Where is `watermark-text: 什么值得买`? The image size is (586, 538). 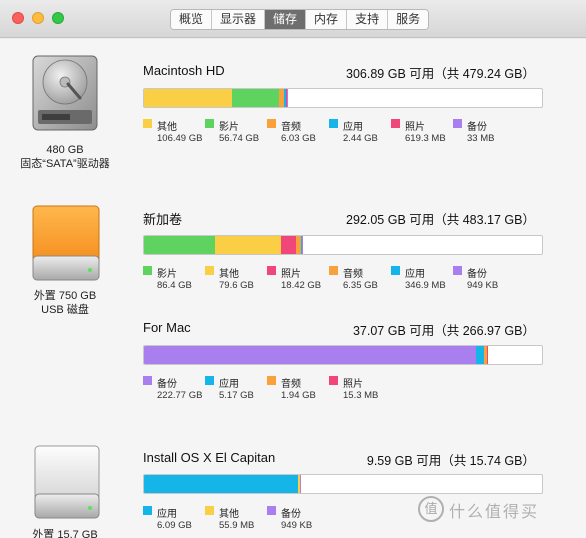
watermark-text: 什么值得买 is located at coordinates (494, 512).